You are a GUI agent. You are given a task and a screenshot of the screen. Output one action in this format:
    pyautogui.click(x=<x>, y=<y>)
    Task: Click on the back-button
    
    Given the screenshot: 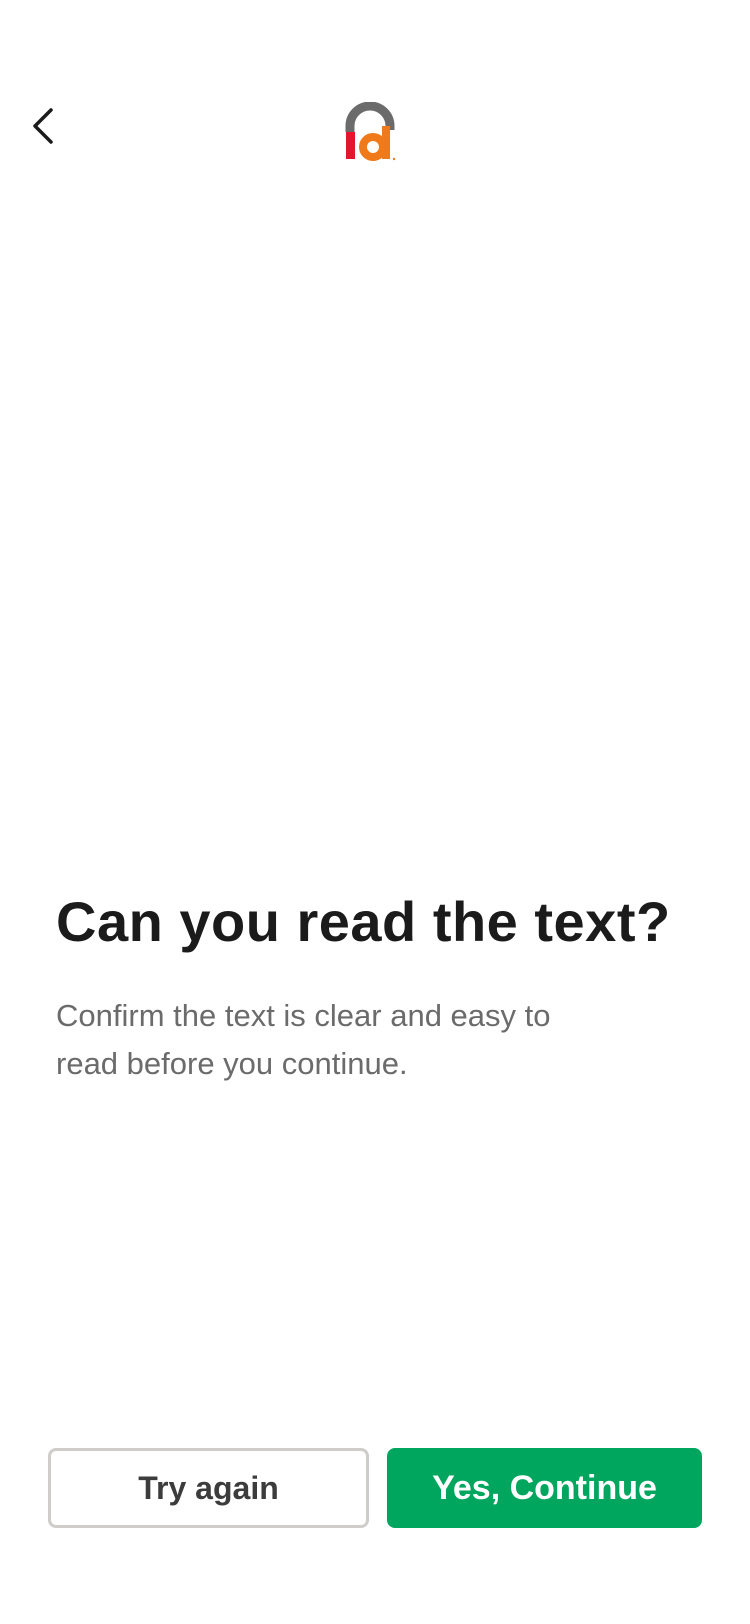 What is the action you would take?
    pyautogui.click(x=44, y=126)
    